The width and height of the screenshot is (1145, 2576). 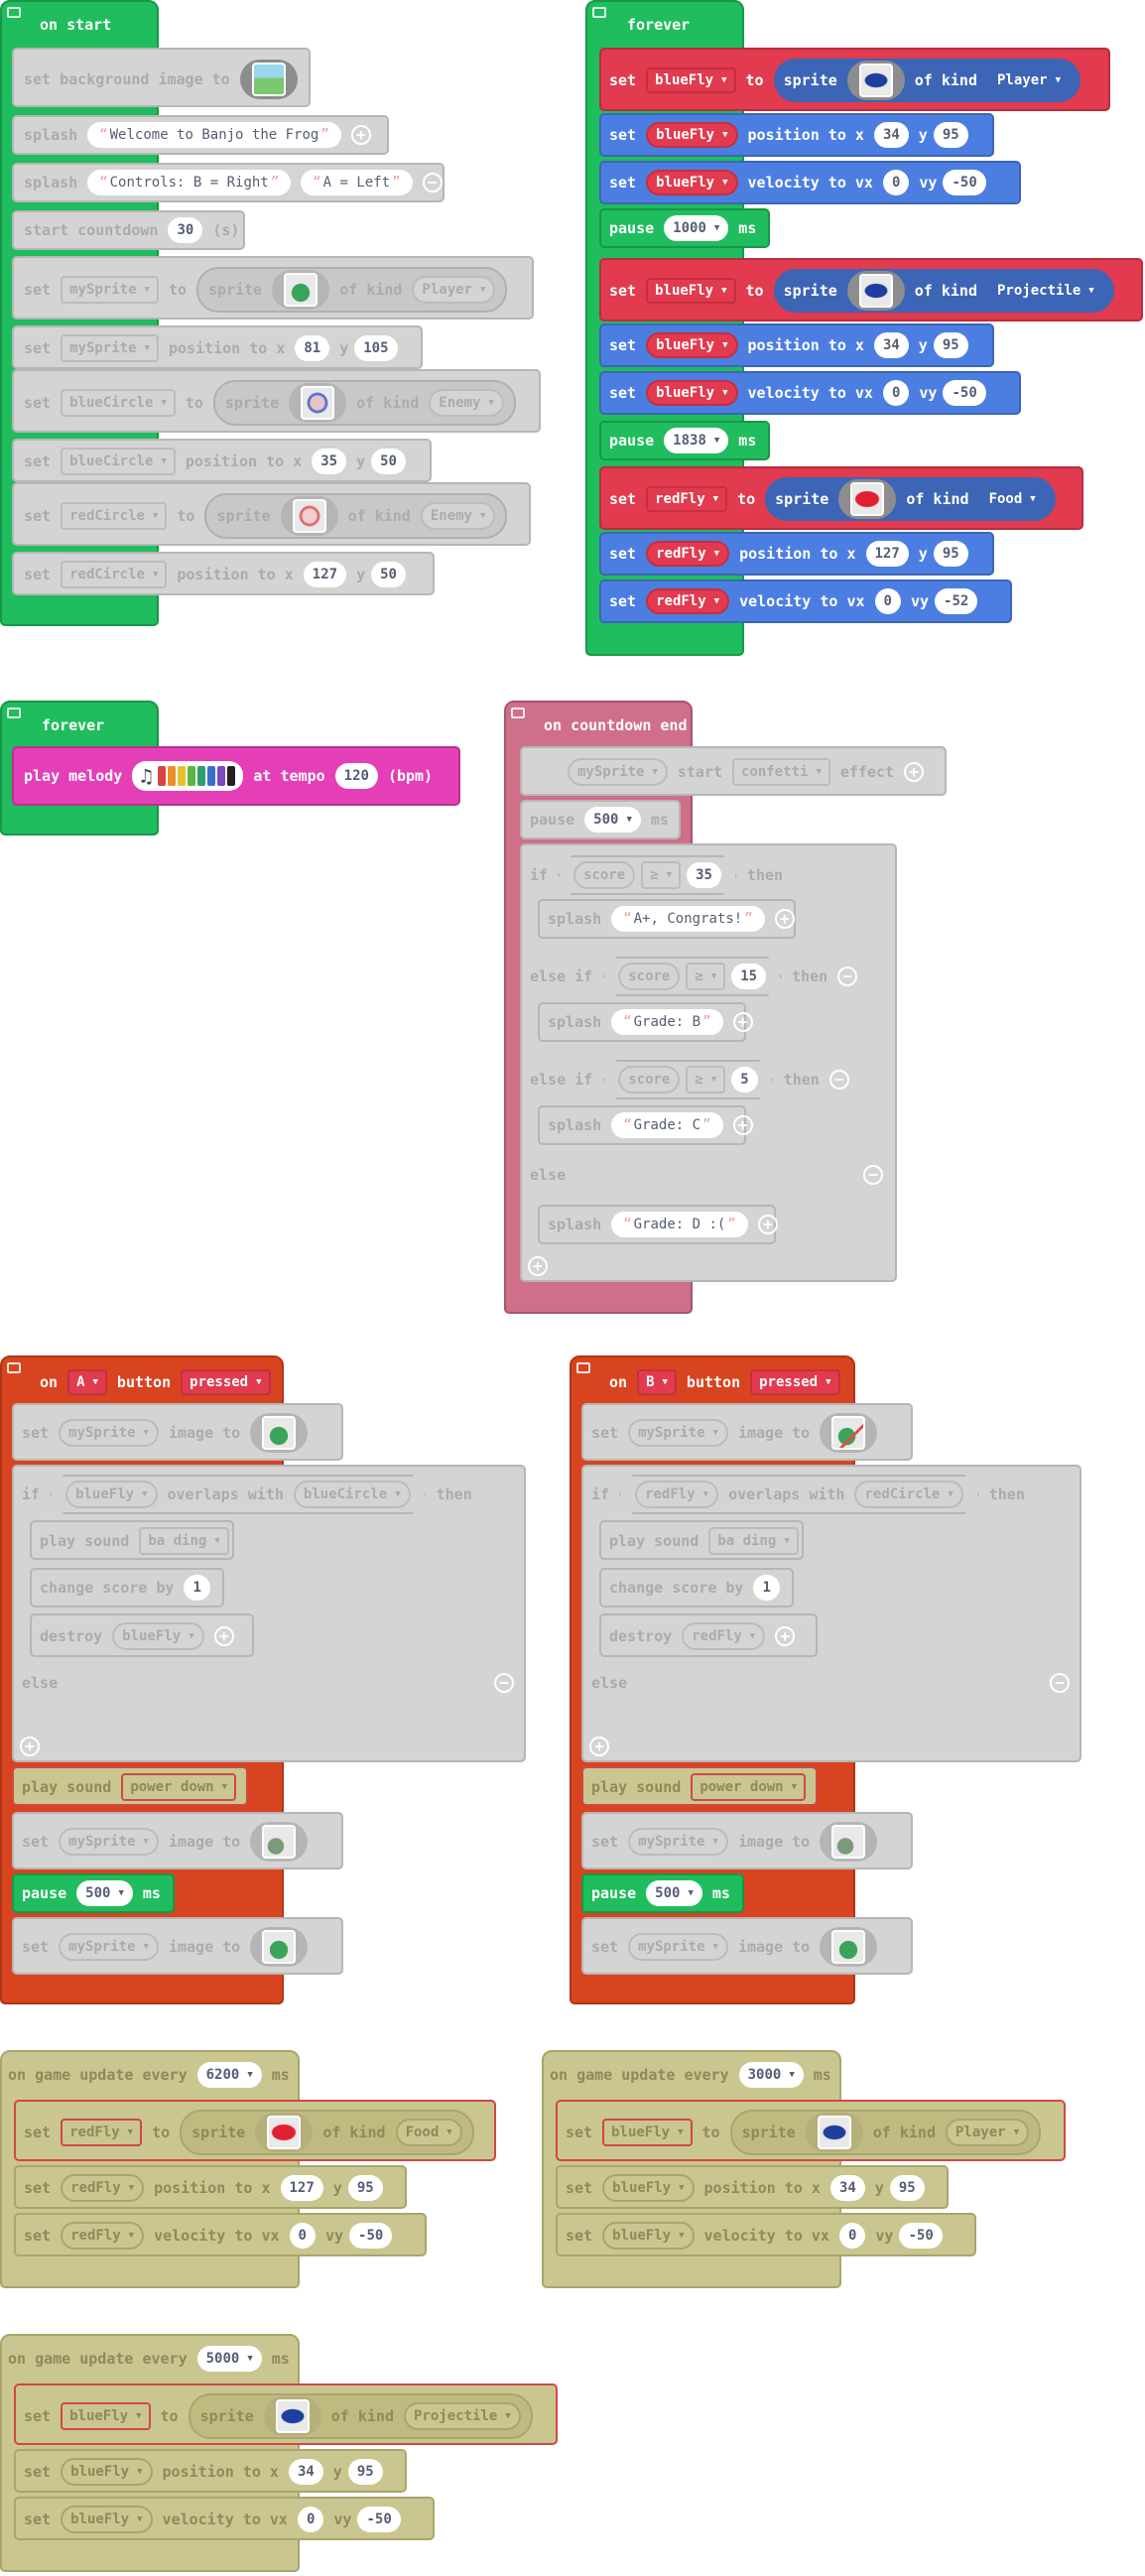 What do you see at coordinates (356, 776) in the screenshot?
I see `tempo-value: 120` at bounding box center [356, 776].